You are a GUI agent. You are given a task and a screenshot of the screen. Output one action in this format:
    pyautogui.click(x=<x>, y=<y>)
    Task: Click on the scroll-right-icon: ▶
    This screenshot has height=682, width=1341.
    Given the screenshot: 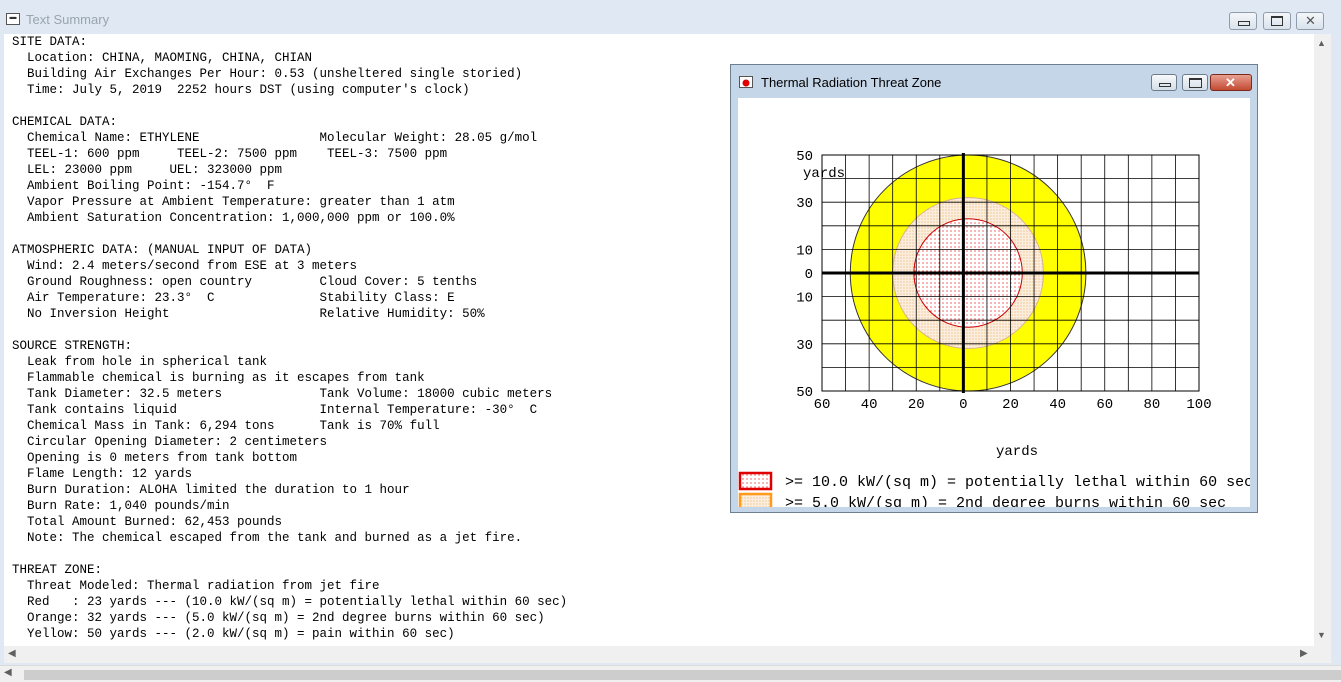 What is the action you would take?
    pyautogui.click(x=1304, y=653)
    